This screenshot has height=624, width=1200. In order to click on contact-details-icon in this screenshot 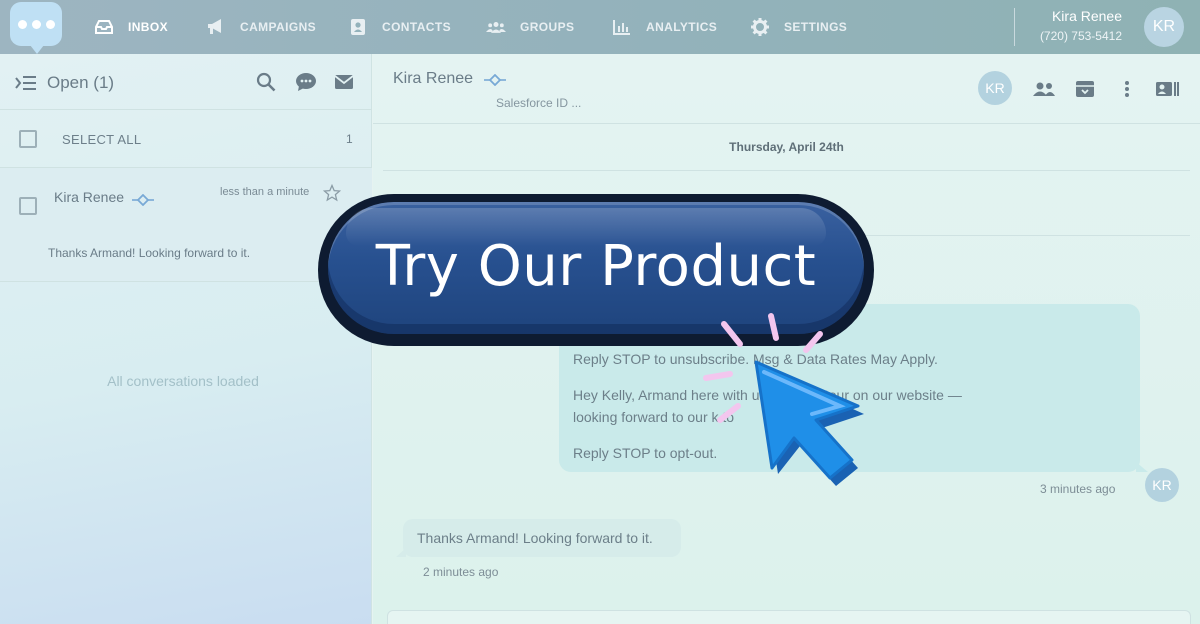, I will do `click(1167, 89)`.